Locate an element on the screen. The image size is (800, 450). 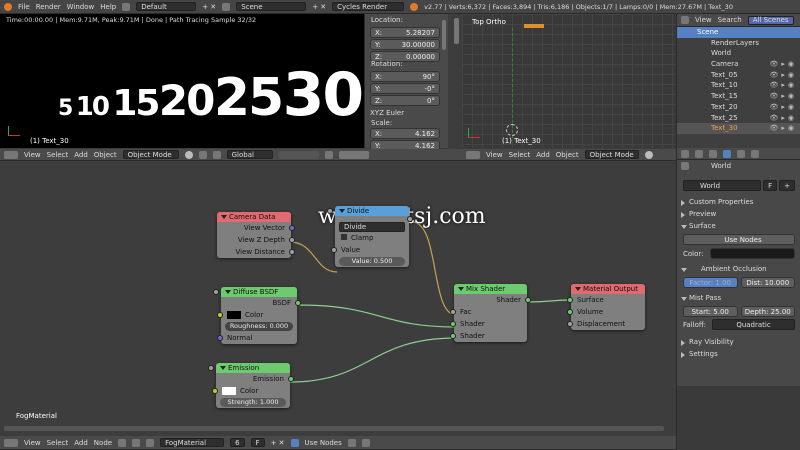
material-new-icon: + ✕ is located at coordinates (278, 443).